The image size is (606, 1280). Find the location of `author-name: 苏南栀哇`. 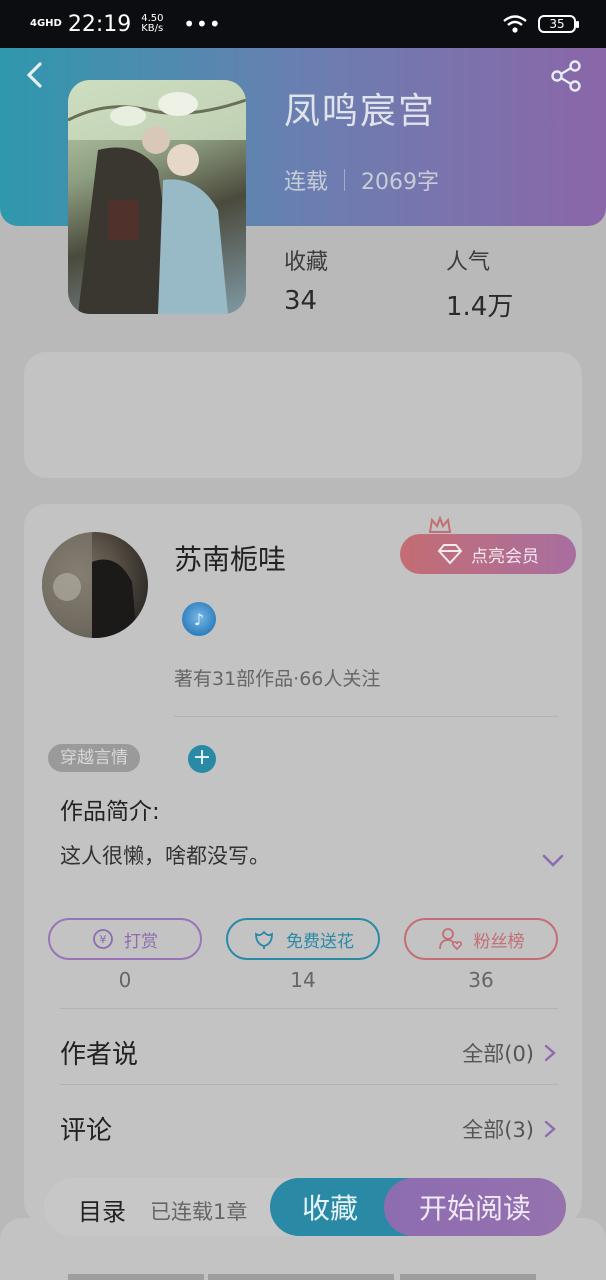

author-name: 苏南栀哇 is located at coordinates (230, 558).